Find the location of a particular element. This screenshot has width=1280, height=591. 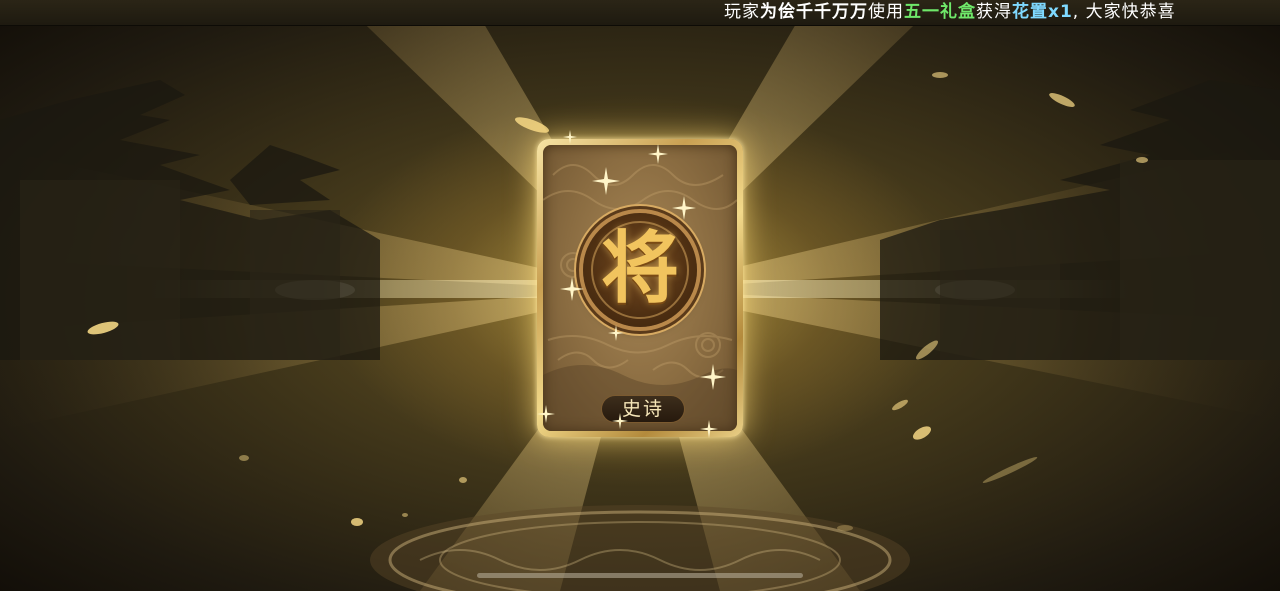

reward-card: 将 史诗 is located at coordinates (640, 288).